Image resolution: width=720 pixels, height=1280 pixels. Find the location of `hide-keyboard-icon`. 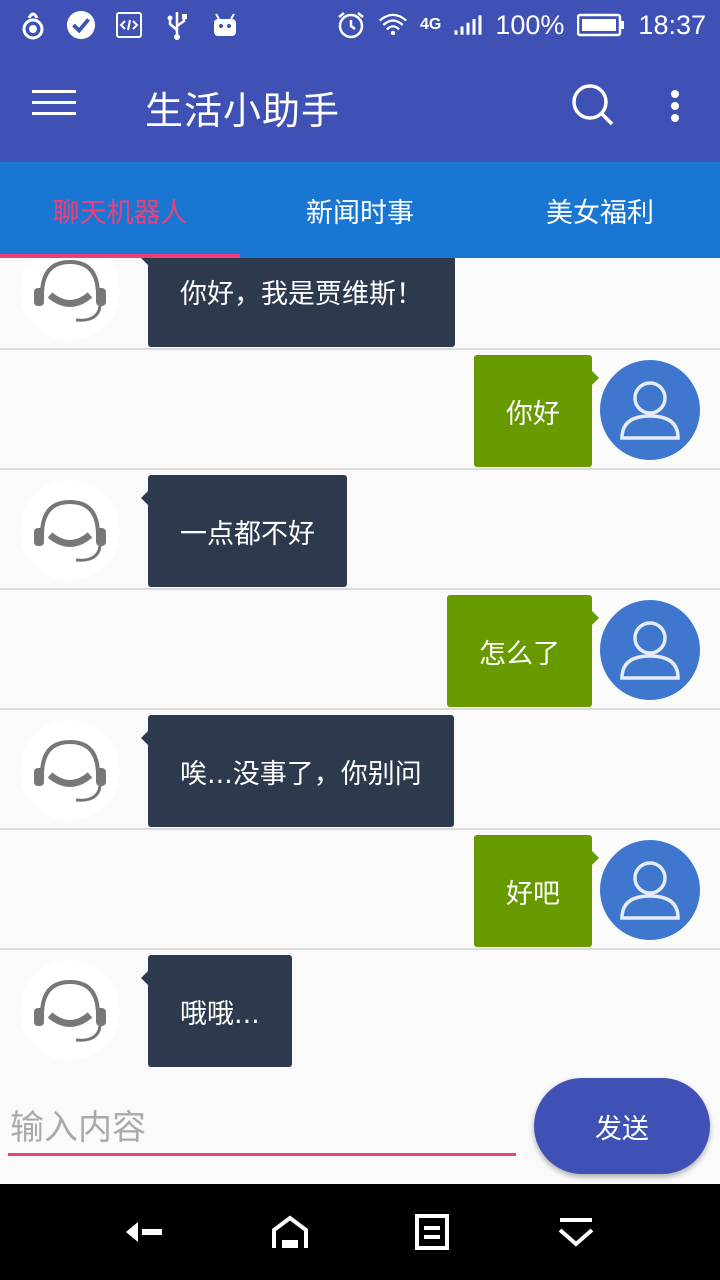

hide-keyboard-icon is located at coordinates (576, 1232).